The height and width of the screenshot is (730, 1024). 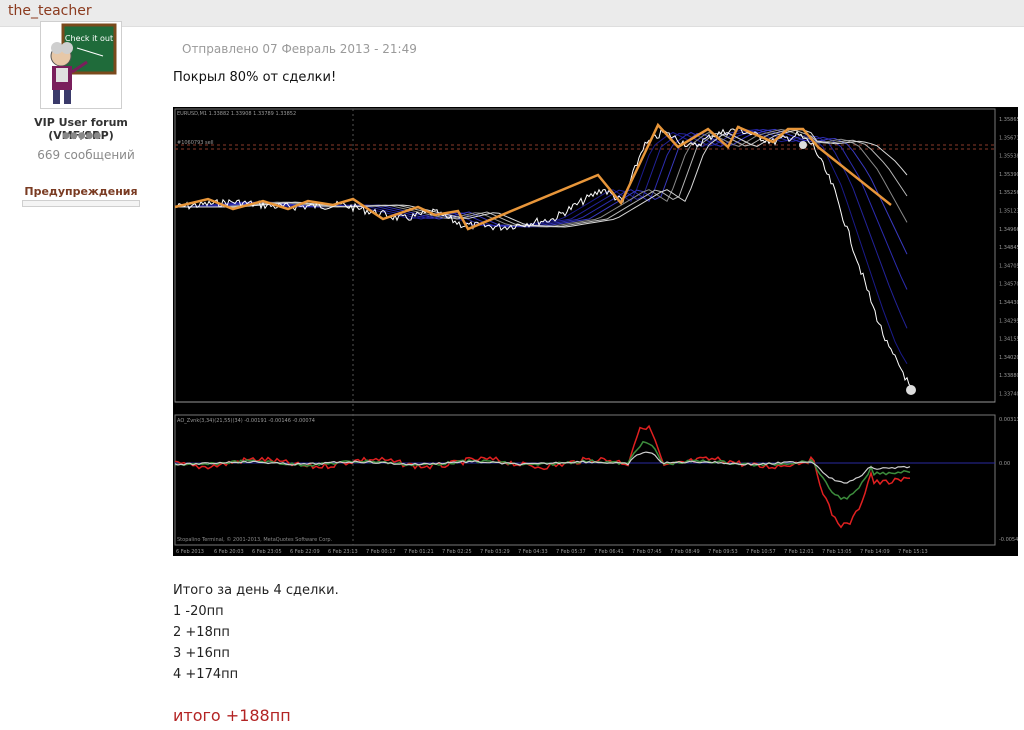 What do you see at coordinates (81, 191) in the screenshot?
I see `warnings-link: Предупреждения` at bounding box center [81, 191].